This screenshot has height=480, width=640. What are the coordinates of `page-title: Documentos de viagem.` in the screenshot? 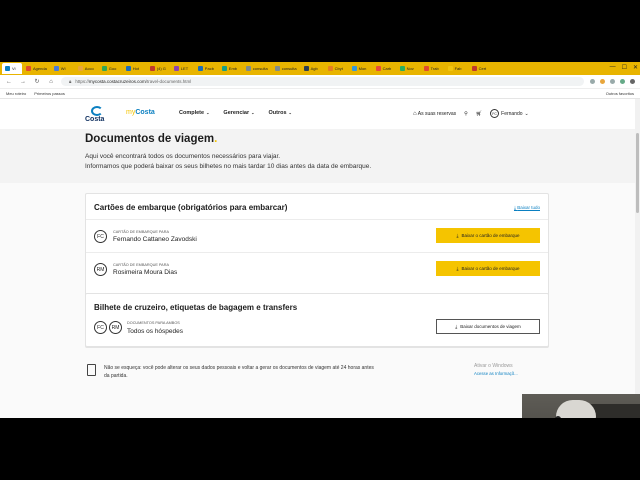 It's located at (151, 139).